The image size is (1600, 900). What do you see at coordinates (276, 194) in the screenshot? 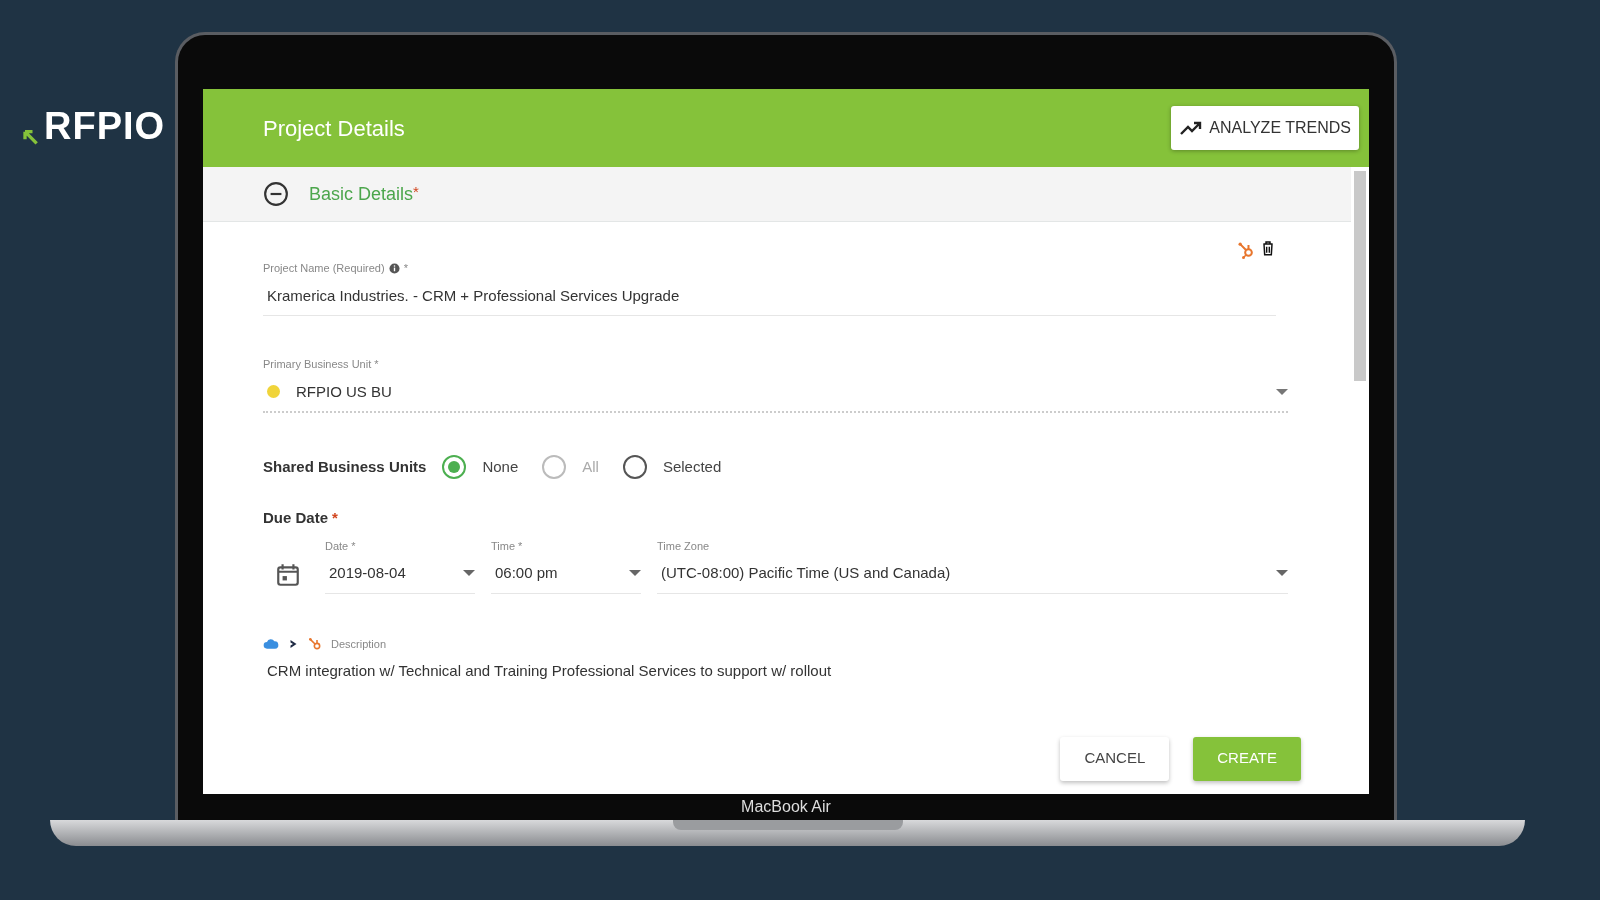
I see `collapse-icon` at bounding box center [276, 194].